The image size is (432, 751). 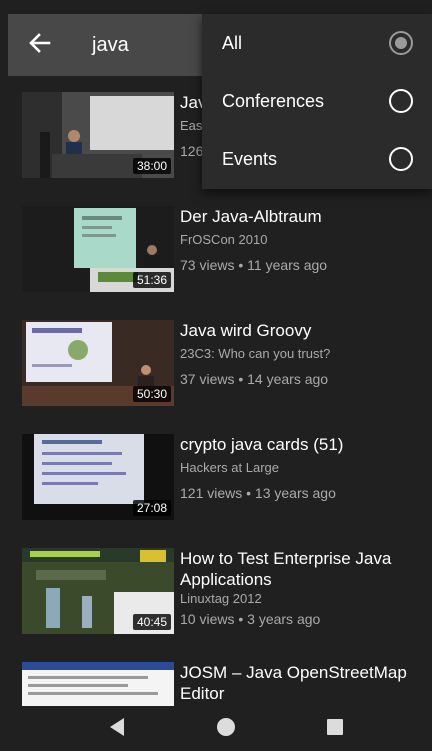 I want to click on video-thumbnail: 40:45, so click(x=98, y=591).